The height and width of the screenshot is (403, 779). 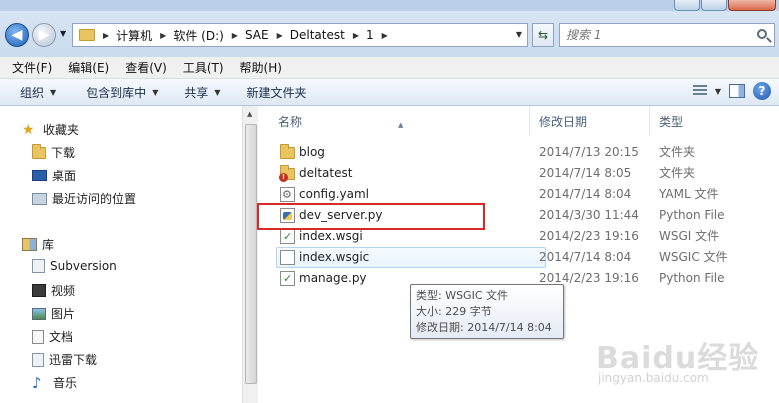 I want to click on address-dropdown-icon: ▼, so click(x=519, y=34).